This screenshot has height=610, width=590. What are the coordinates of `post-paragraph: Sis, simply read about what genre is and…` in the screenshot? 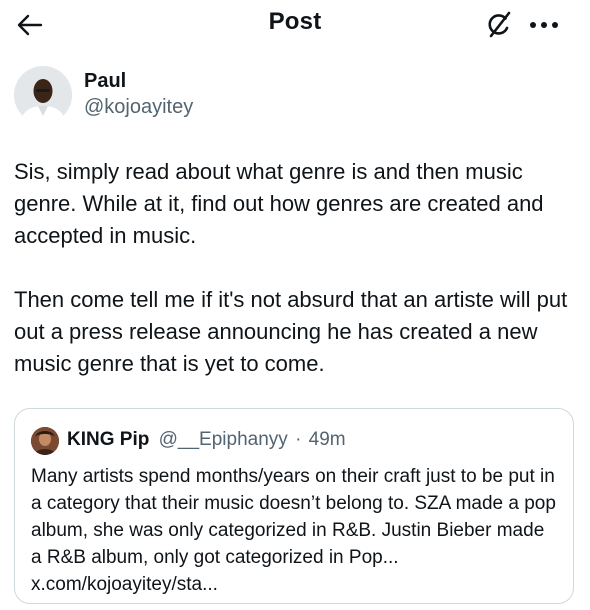 It's located at (279, 203).